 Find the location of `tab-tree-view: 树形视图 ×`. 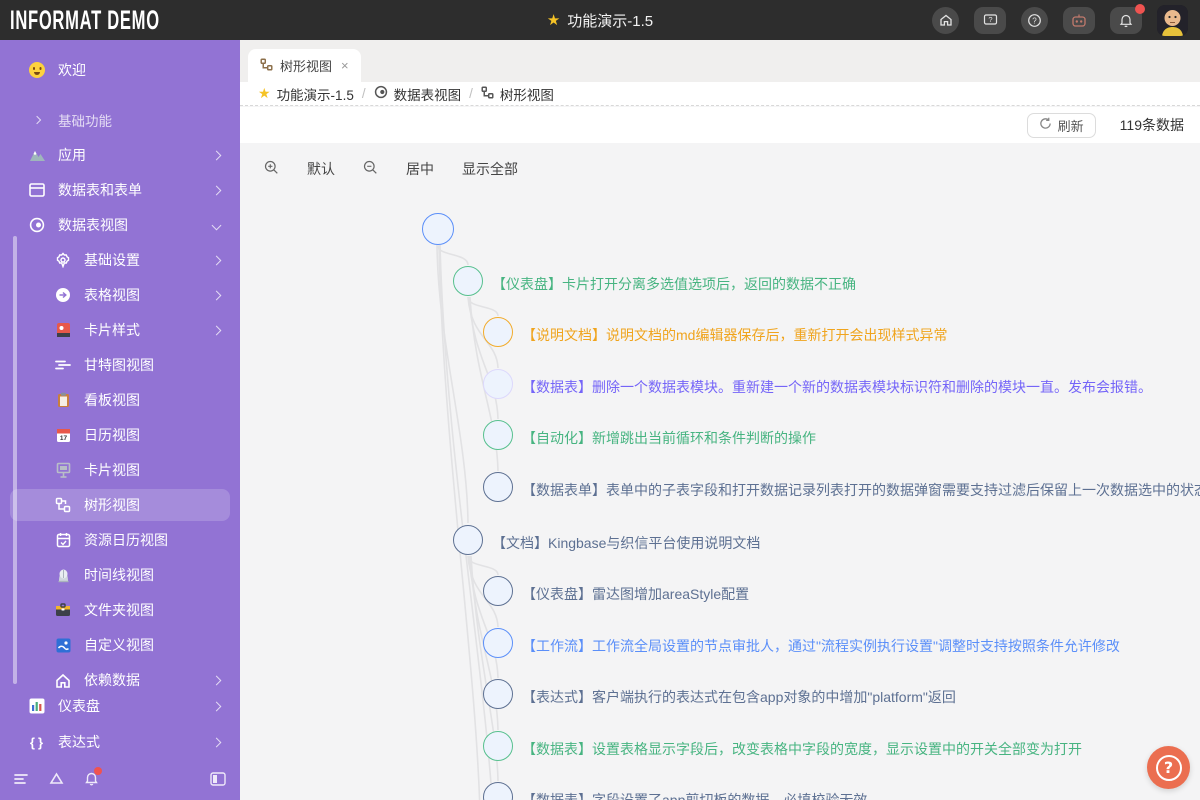

tab-tree-view: 树形视图 × is located at coordinates (304, 65).